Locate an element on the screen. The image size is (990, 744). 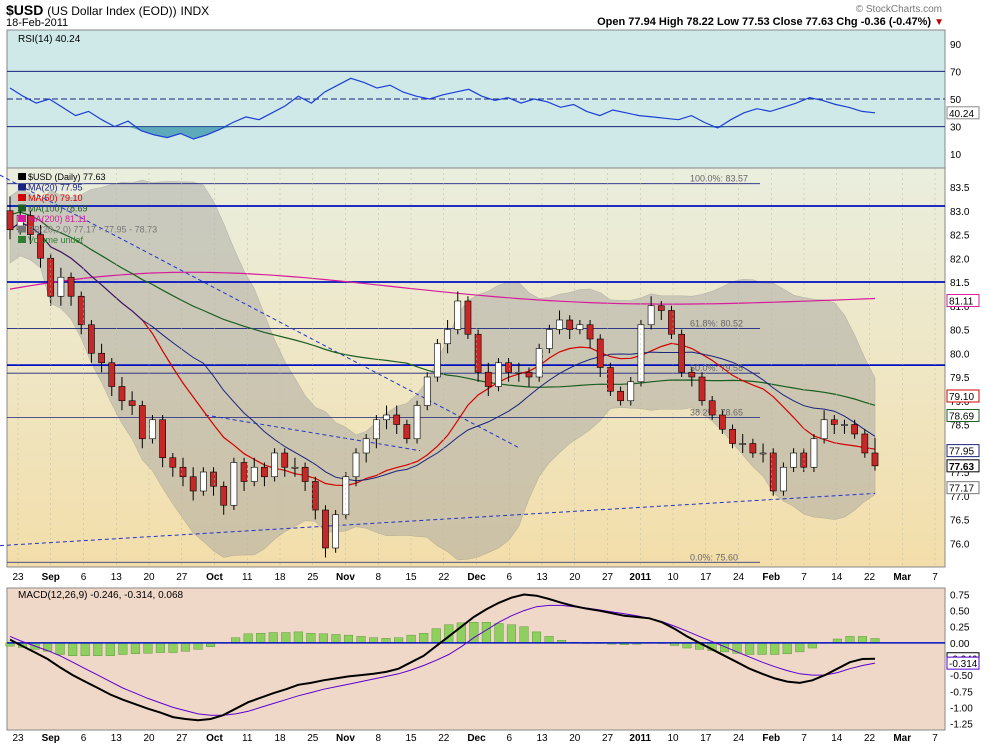
x-tick-label-bottom: Dec is located at coordinates (476, 738).